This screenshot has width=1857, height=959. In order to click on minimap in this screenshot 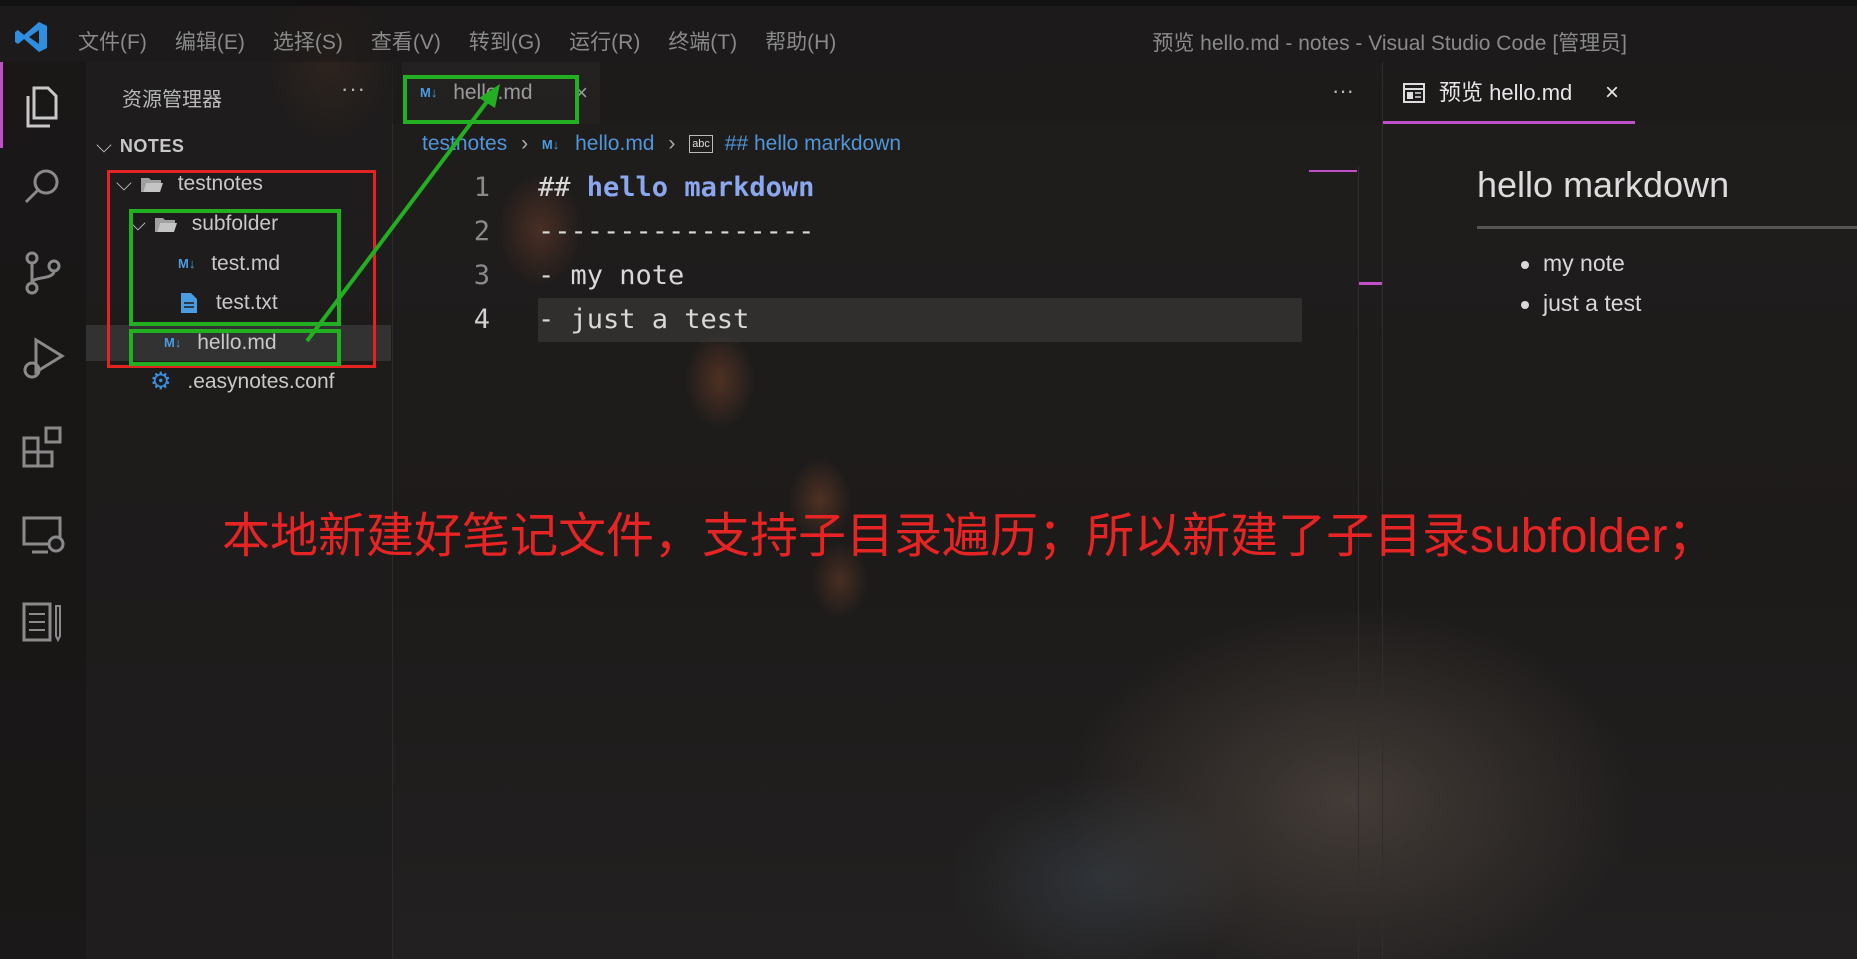, I will do `click(1333, 171)`.